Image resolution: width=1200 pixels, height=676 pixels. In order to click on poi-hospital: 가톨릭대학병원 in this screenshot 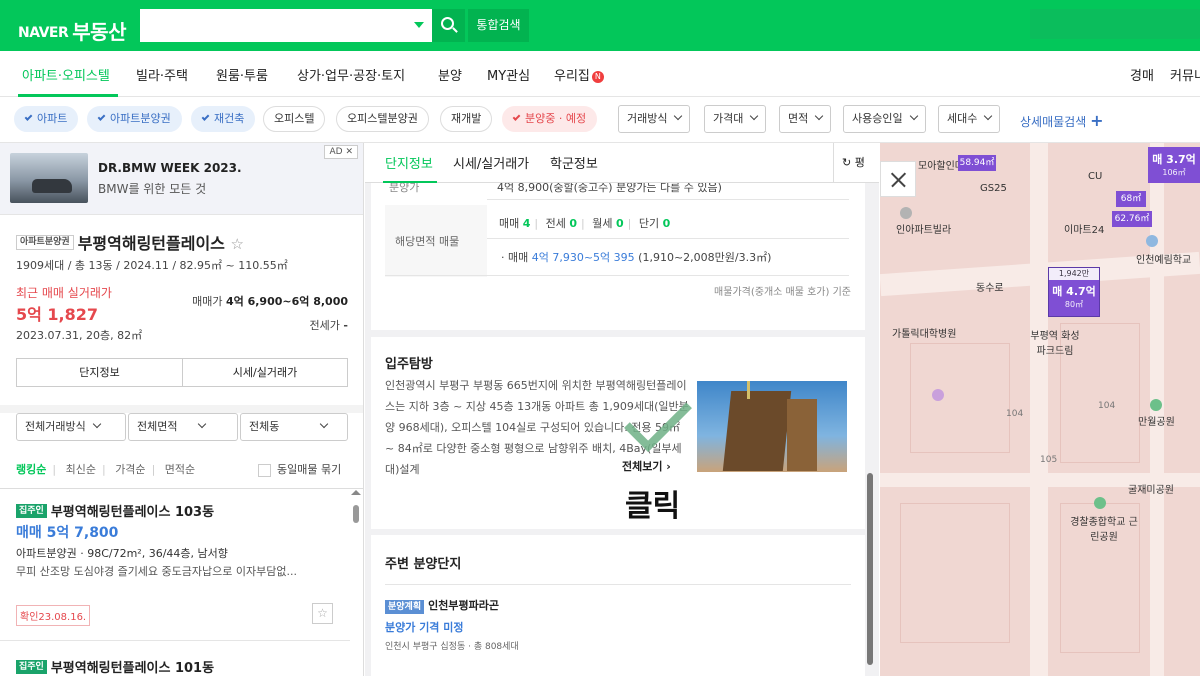, I will do `click(924, 332)`.